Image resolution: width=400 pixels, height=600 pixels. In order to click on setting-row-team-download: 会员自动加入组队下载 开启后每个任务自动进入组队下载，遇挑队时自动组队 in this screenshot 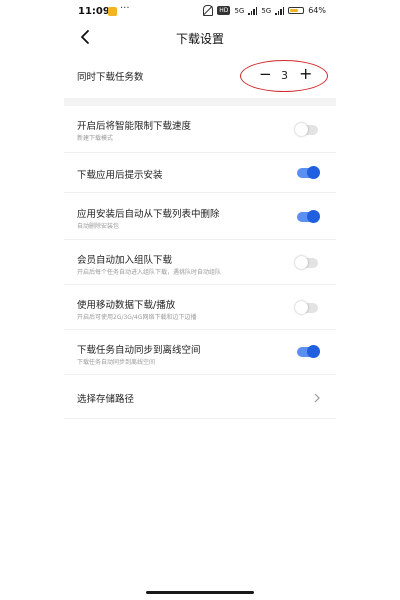, I will do `click(200, 262)`.